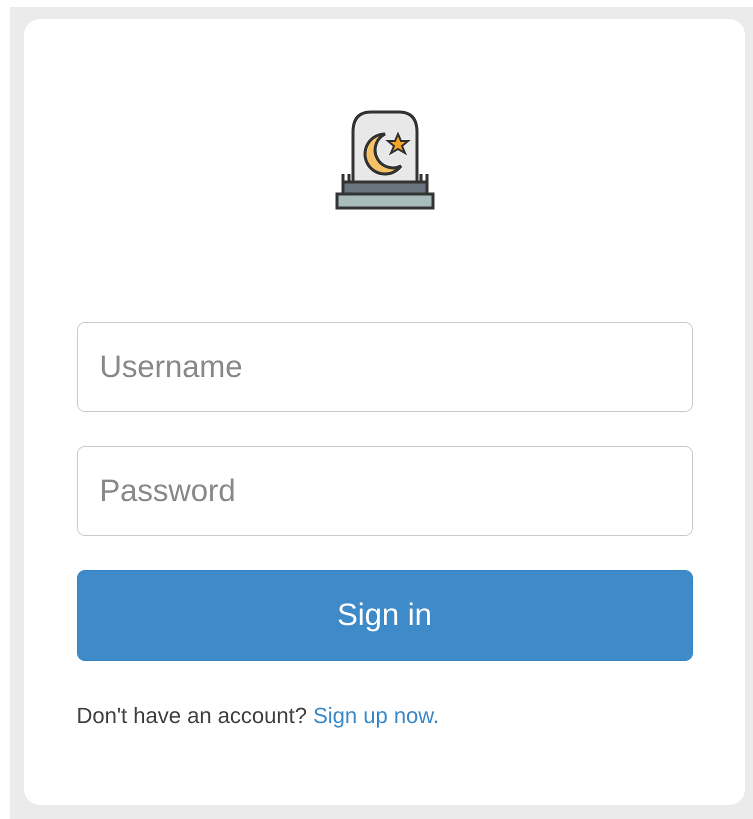  Describe the element at coordinates (376, 715) in the screenshot. I see `sign-up-link: Sign up now.` at that location.